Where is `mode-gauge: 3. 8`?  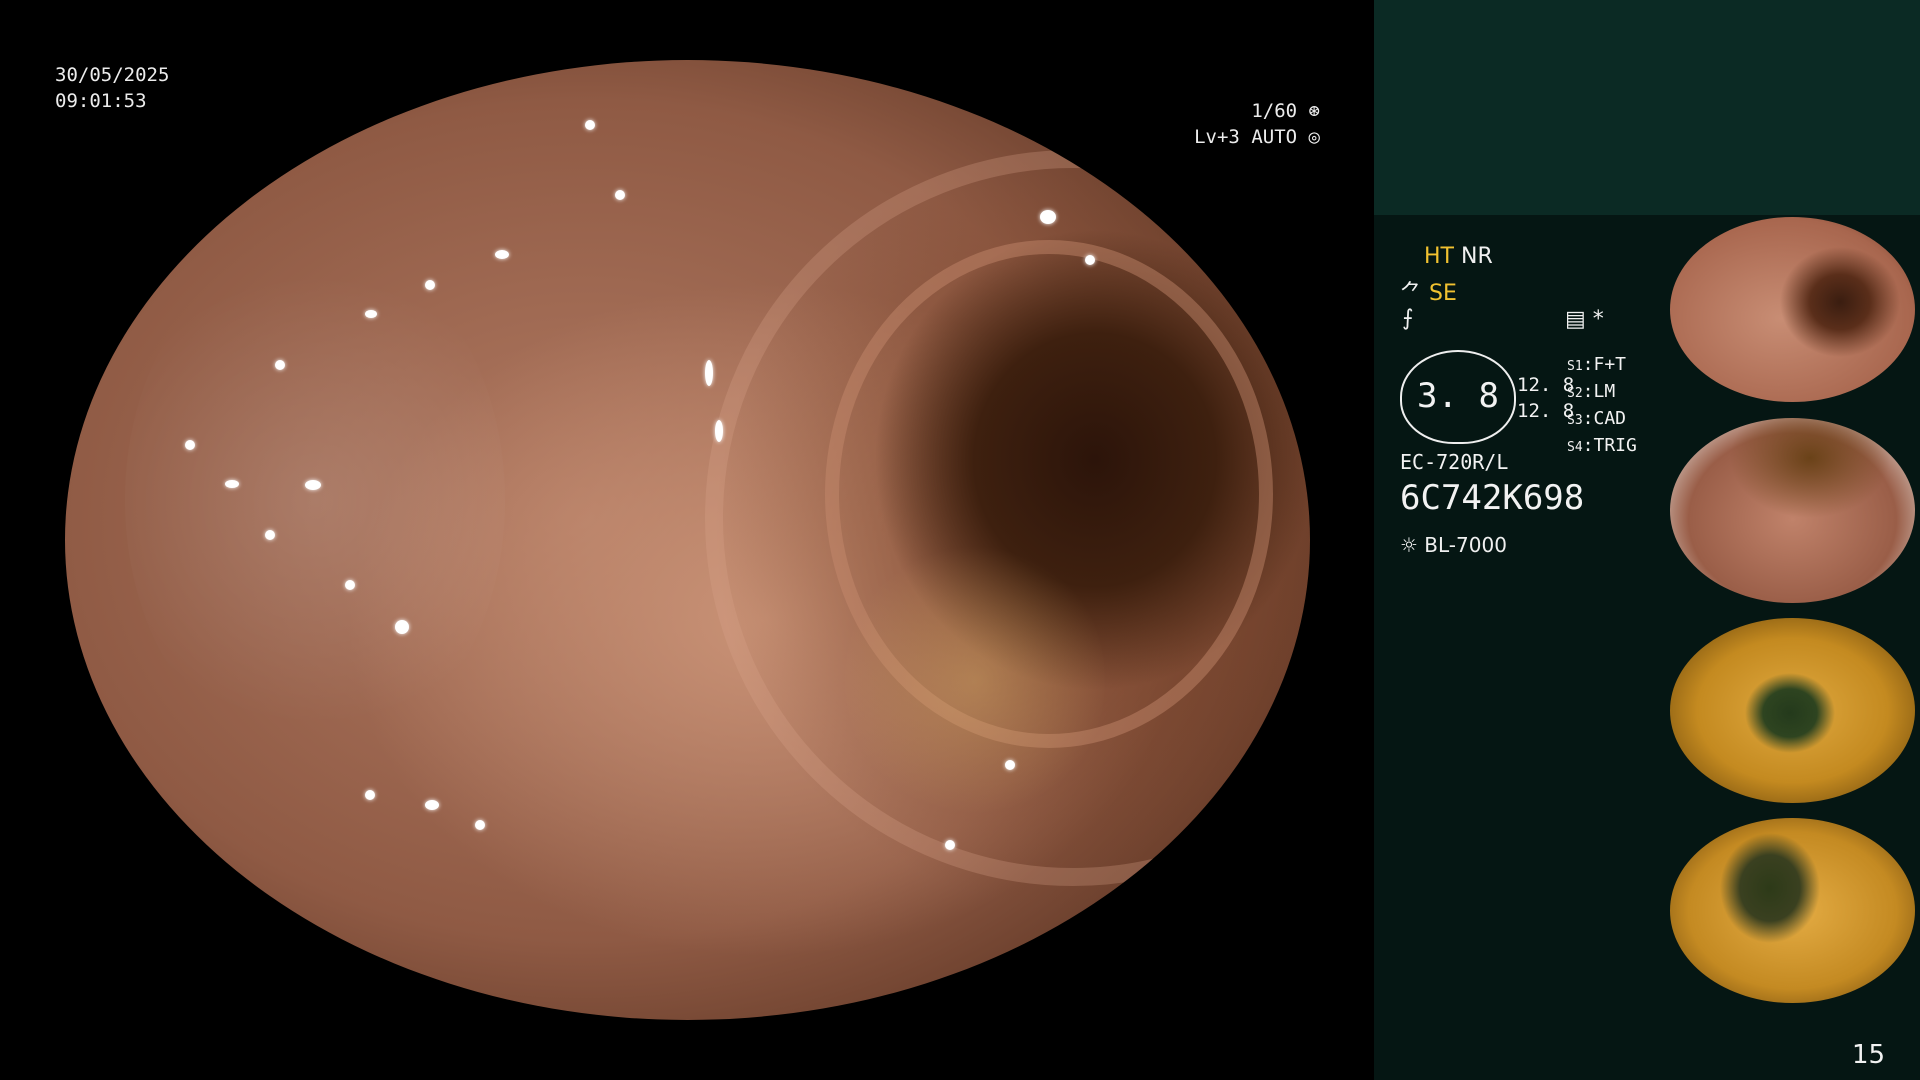 mode-gauge: 3. 8 is located at coordinates (1458, 397).